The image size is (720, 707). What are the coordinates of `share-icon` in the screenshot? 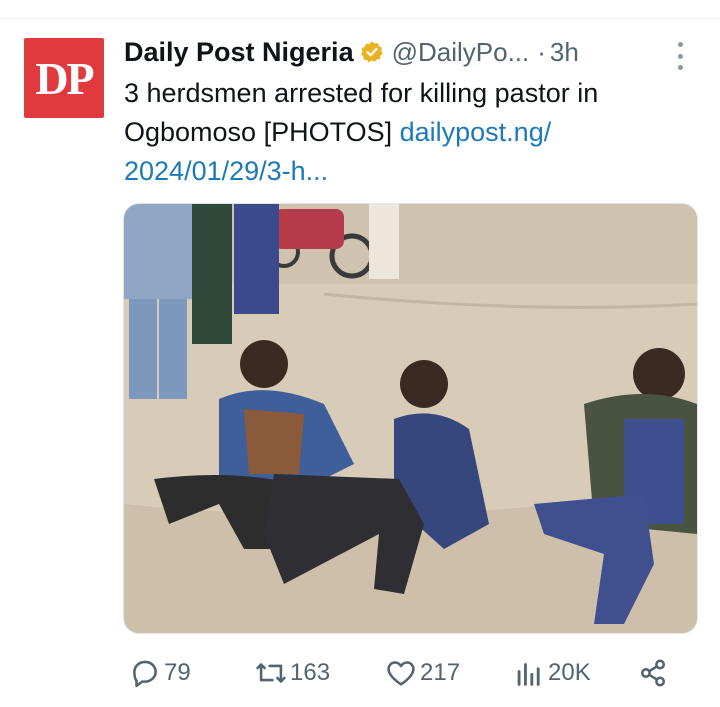 It's located at (653, 673).